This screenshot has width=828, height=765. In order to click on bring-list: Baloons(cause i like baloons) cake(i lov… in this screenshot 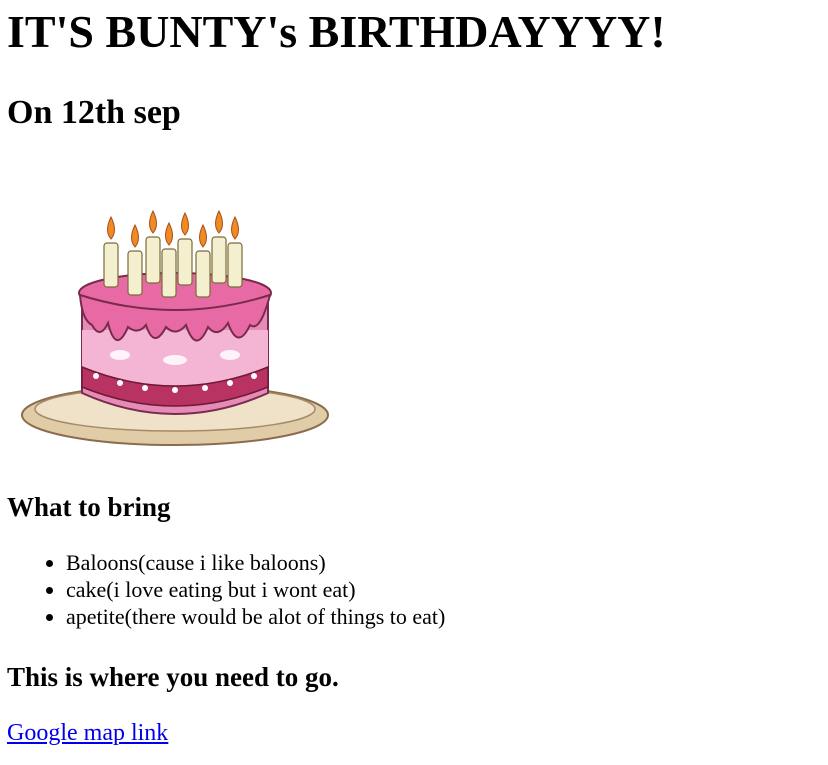, I will do `click(222, 589)`.